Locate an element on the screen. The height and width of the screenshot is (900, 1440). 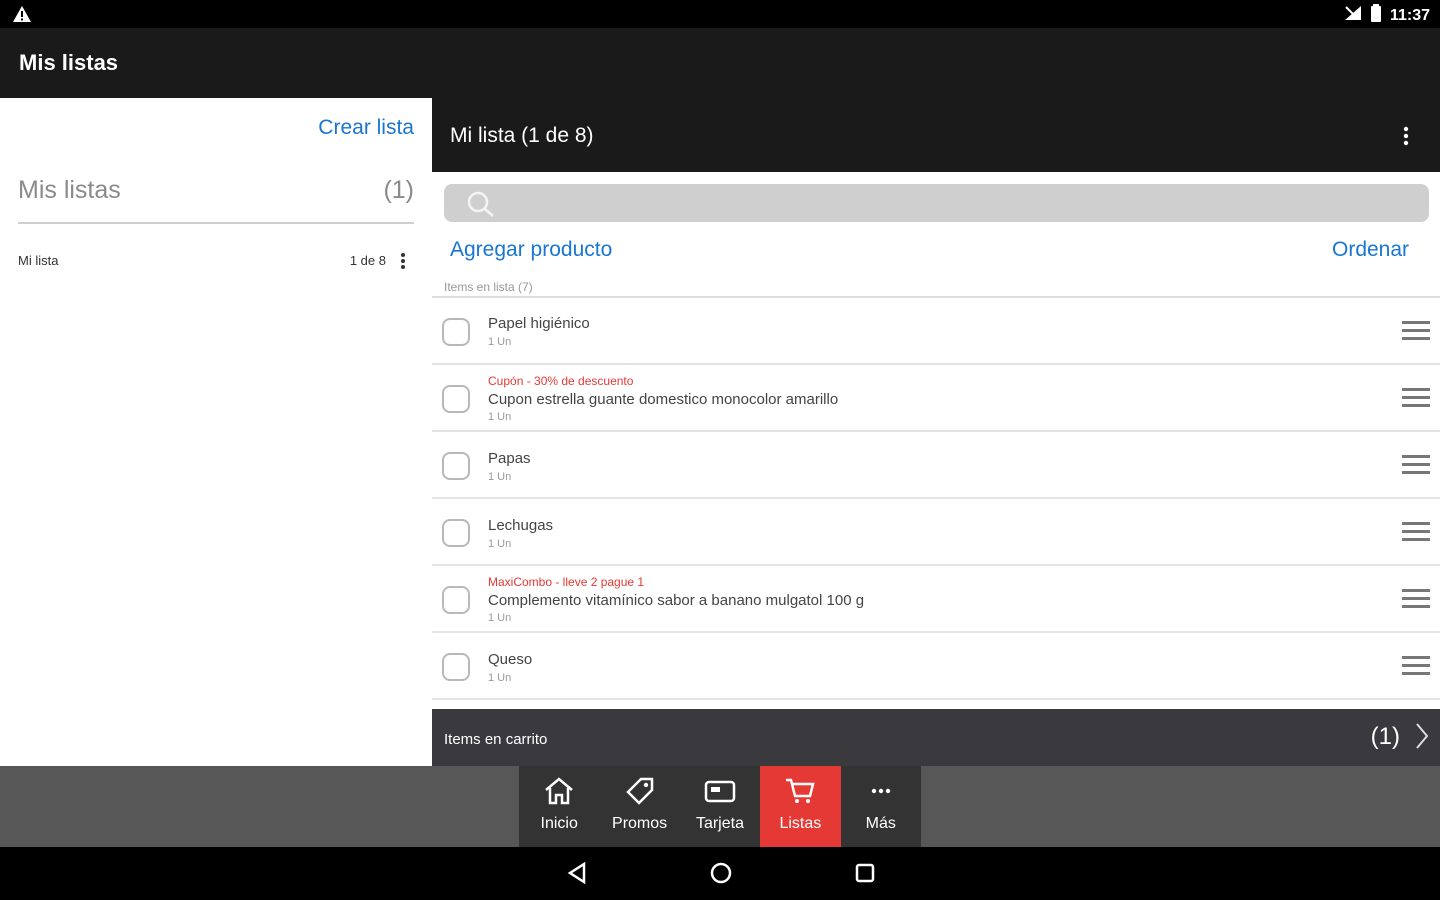
tab-listas: Listas is located at coordinates (800, 806).